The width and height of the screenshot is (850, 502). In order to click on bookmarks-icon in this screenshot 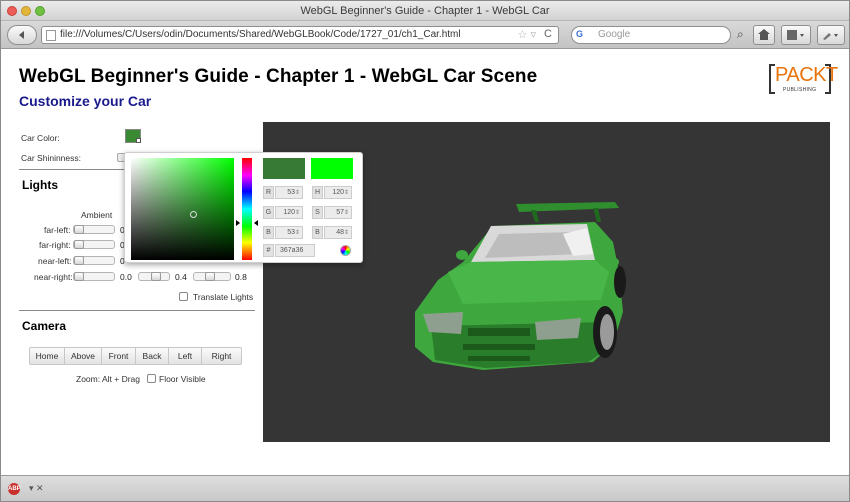, I will do `click(795, 35)`.